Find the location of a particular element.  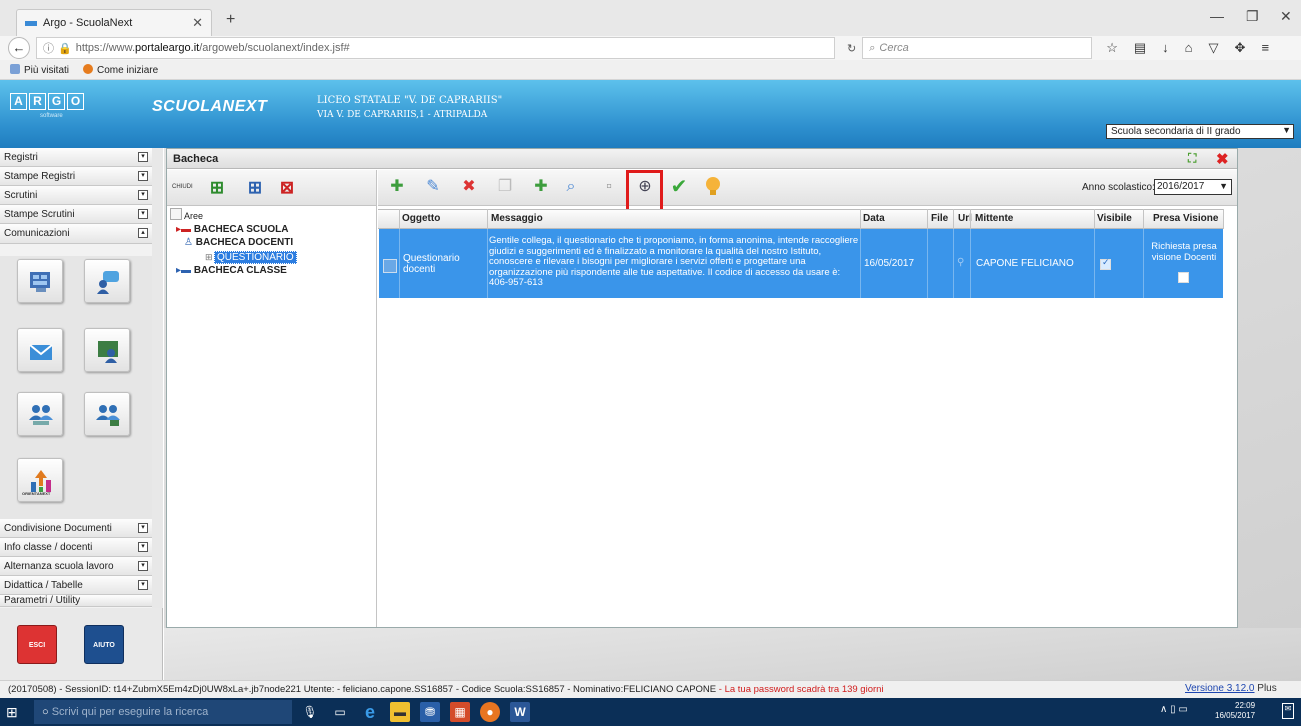

minimize-icon: — is located at coordinates (1217, 16).